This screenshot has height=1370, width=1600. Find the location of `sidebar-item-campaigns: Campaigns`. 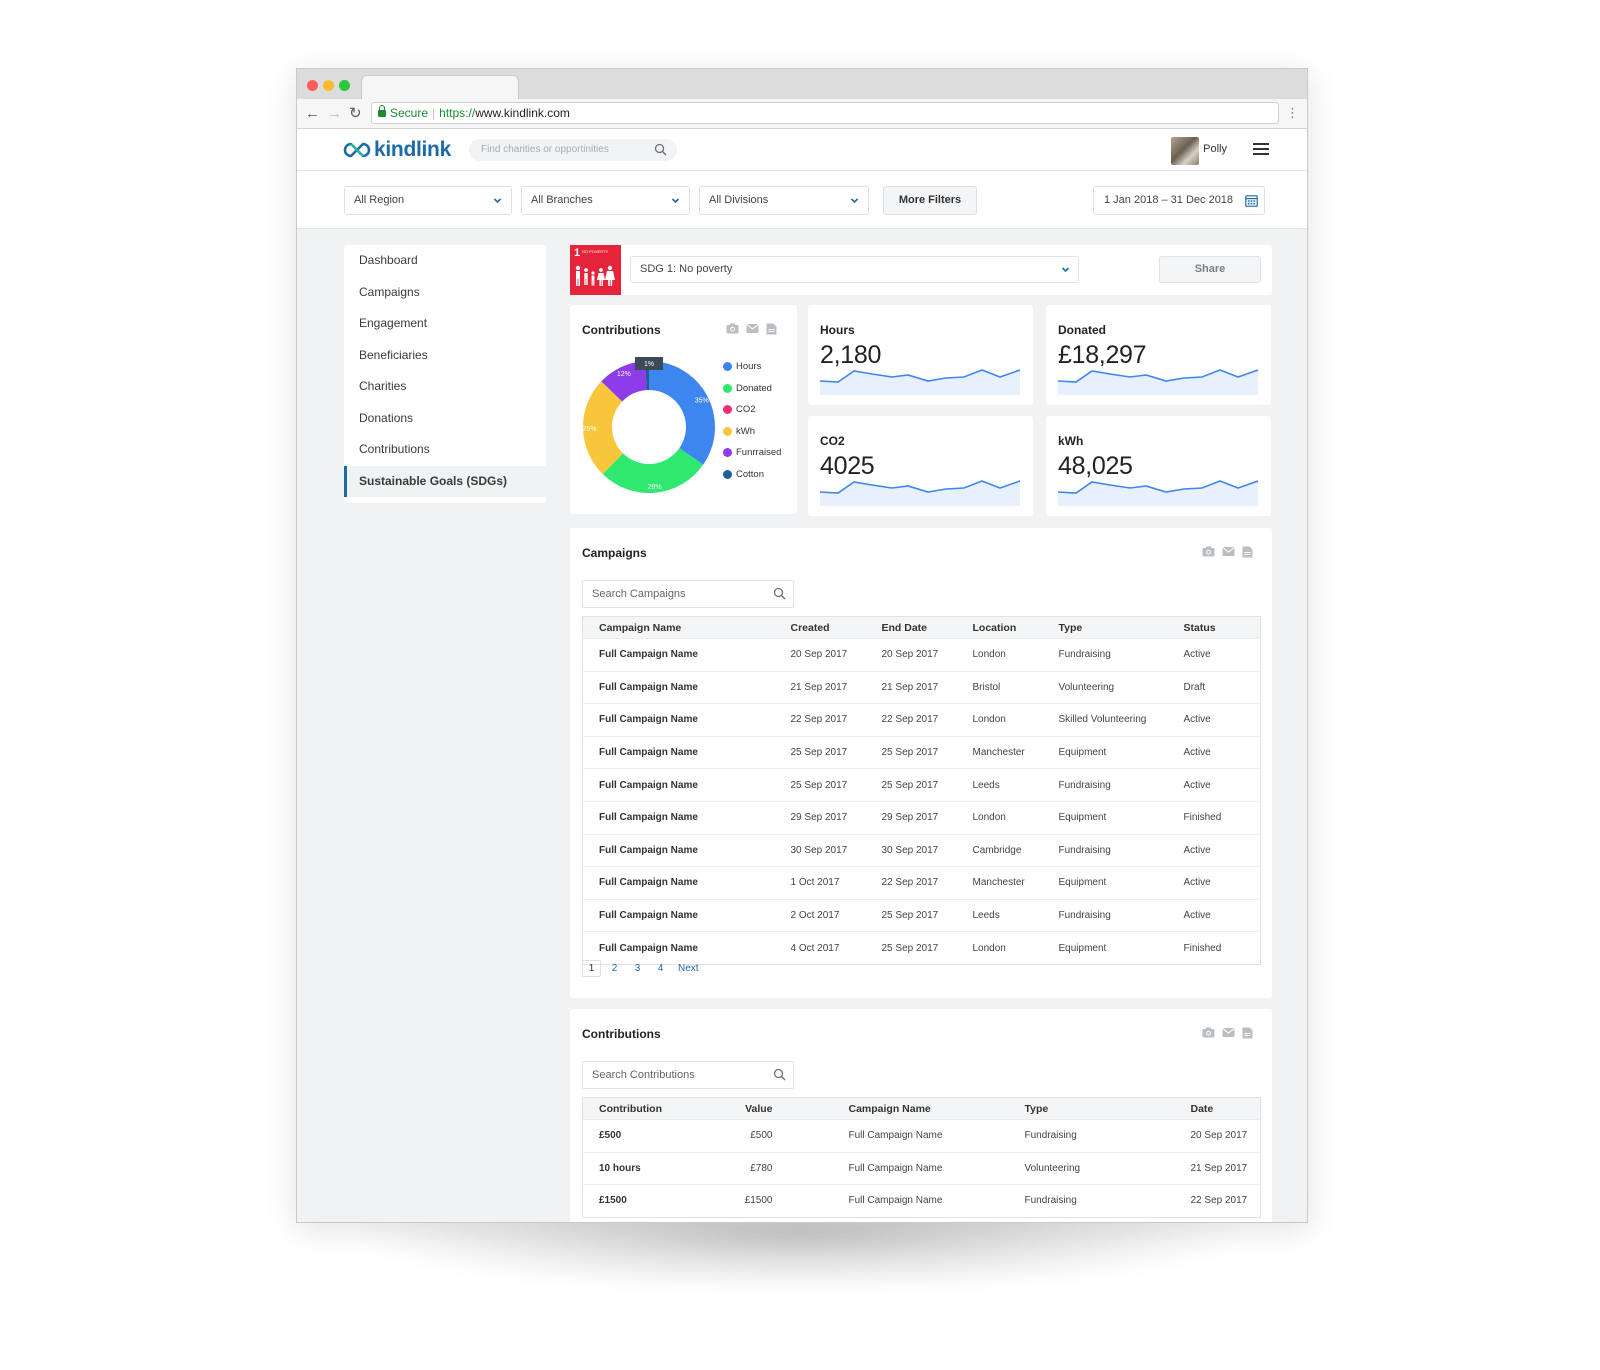

sidebar-item-campaigns: Campaigns is located at coordinates (445, 293).